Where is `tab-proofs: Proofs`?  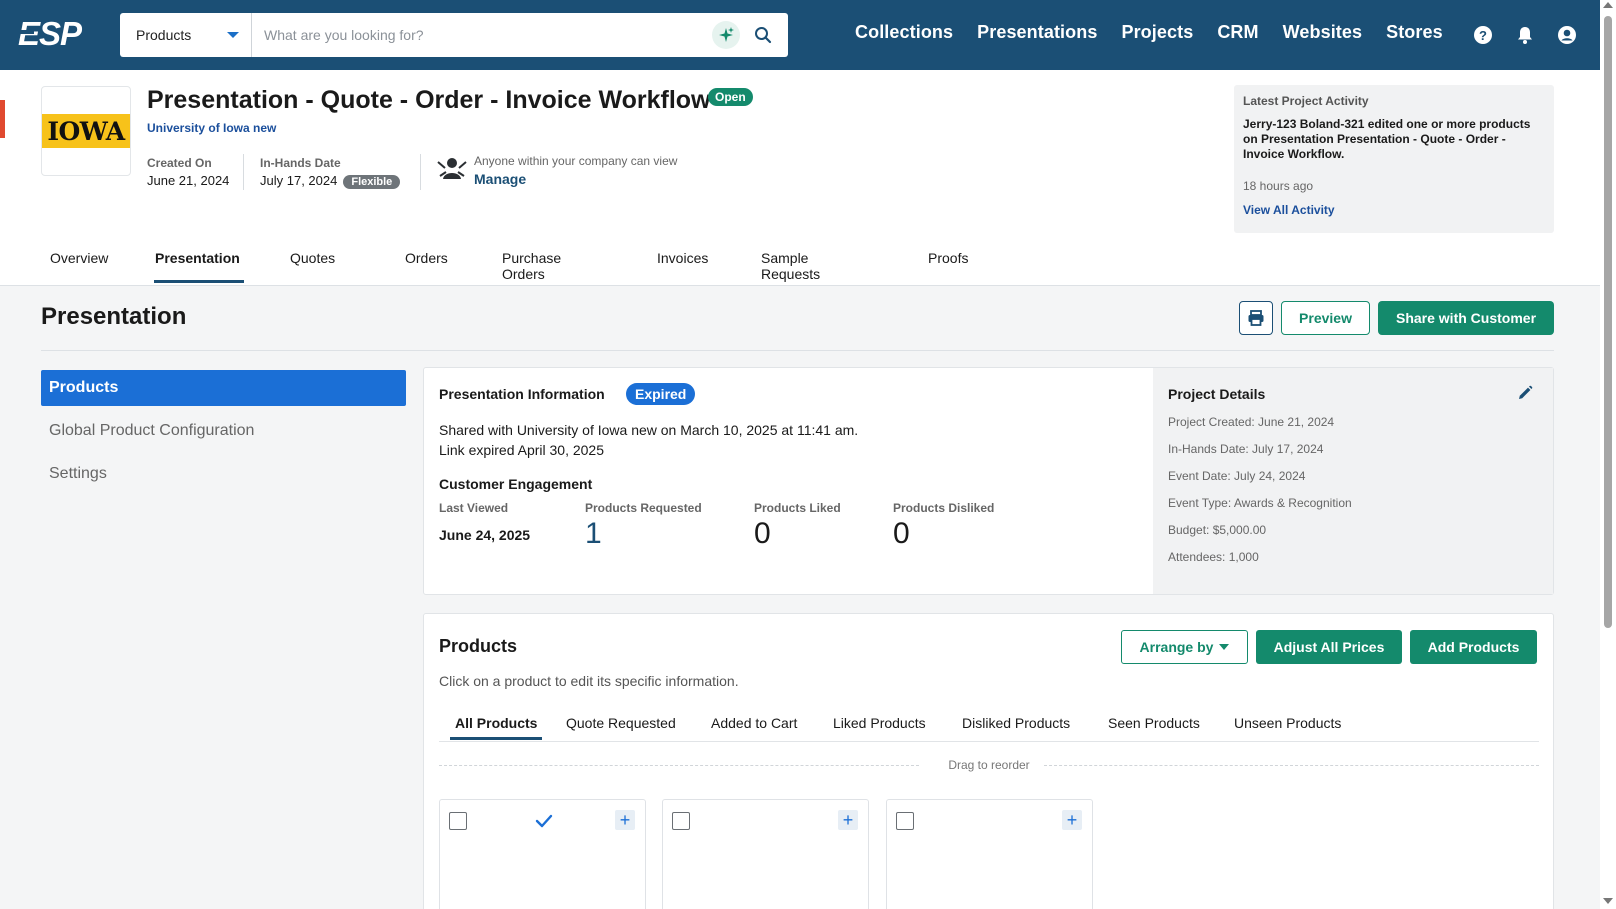 tab-proofs: Proofs is located at coordinates (948, 268).